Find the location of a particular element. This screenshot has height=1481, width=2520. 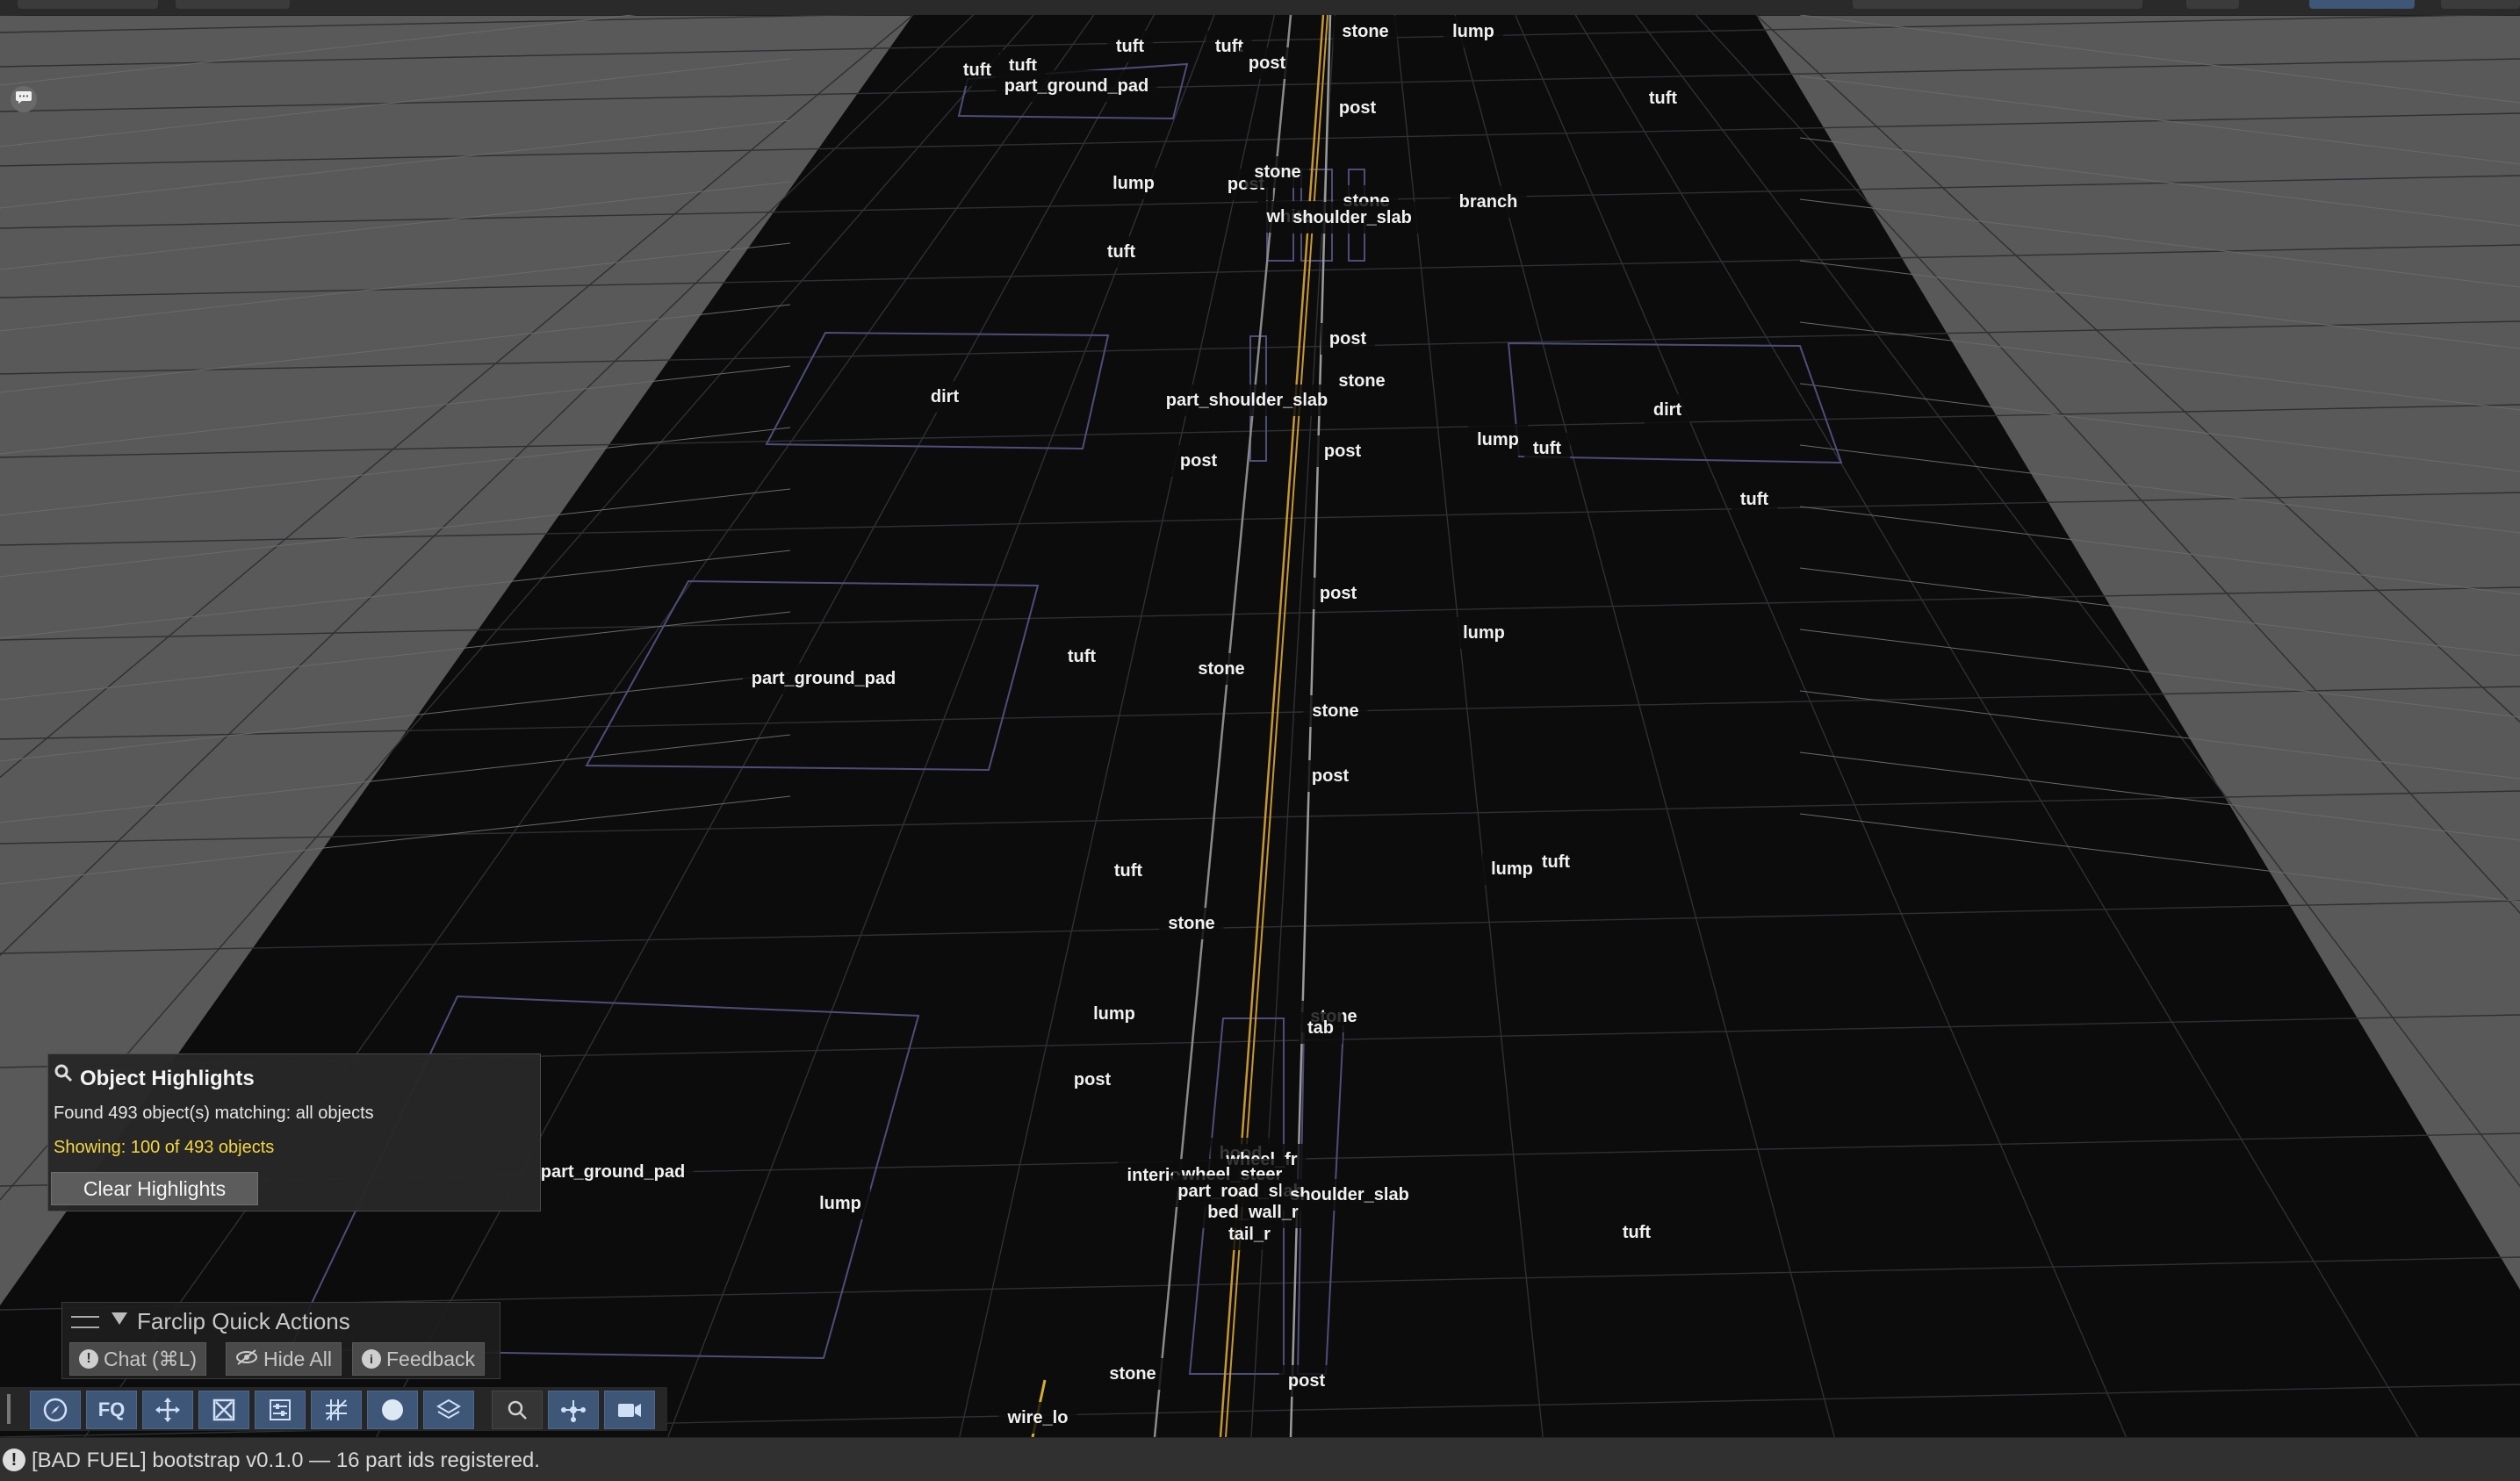

fq-label: FQ is located at coordinates (111, 1409).